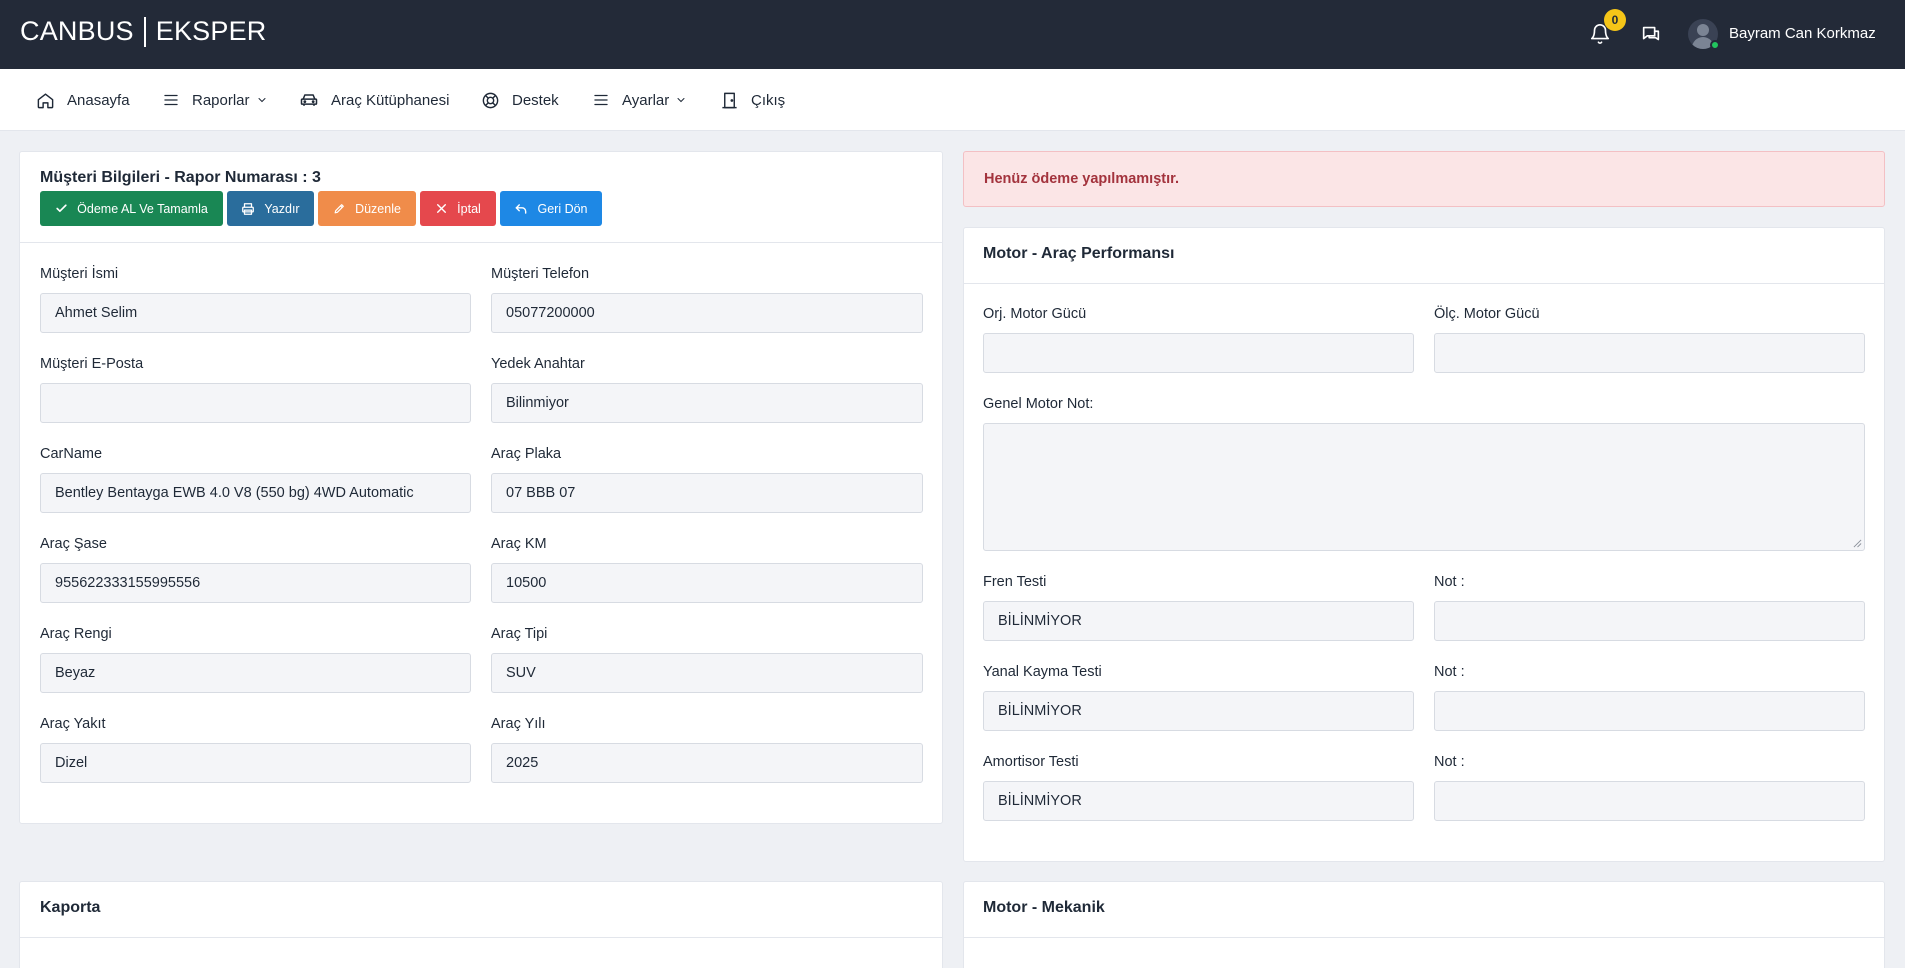  Describe the element at coordinates (180, 177) in the screenshot. I see `customer-card-title: Müşteri Bilgileri - Rapor Numarası : 3` at that location.